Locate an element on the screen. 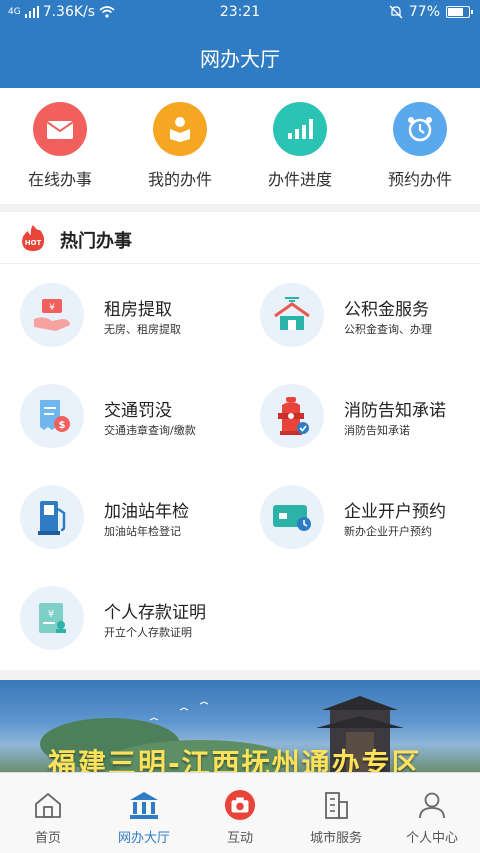  deposit-certificate-icon: ¥ is located at coordinates (52, 618).